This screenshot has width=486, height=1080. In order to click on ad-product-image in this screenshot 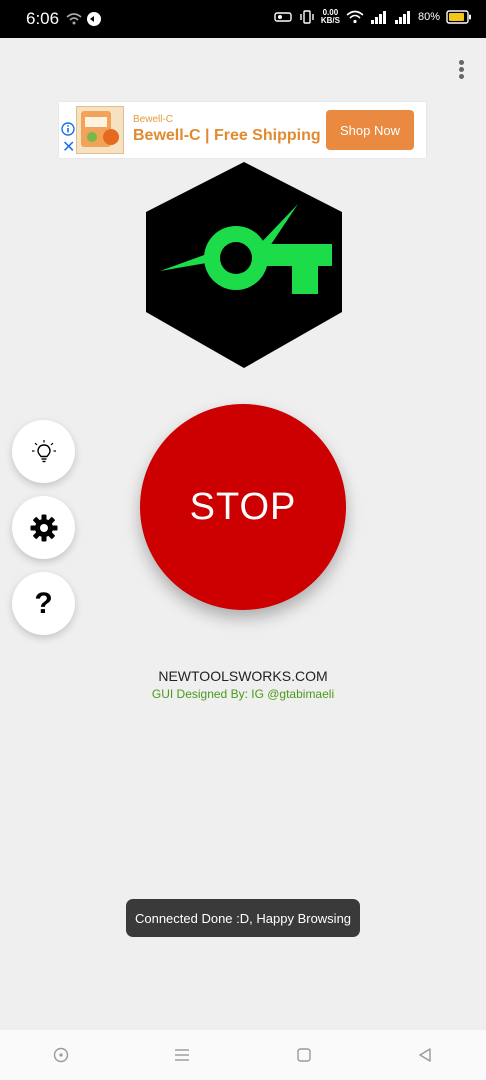, I will do `click(100, 130)`.